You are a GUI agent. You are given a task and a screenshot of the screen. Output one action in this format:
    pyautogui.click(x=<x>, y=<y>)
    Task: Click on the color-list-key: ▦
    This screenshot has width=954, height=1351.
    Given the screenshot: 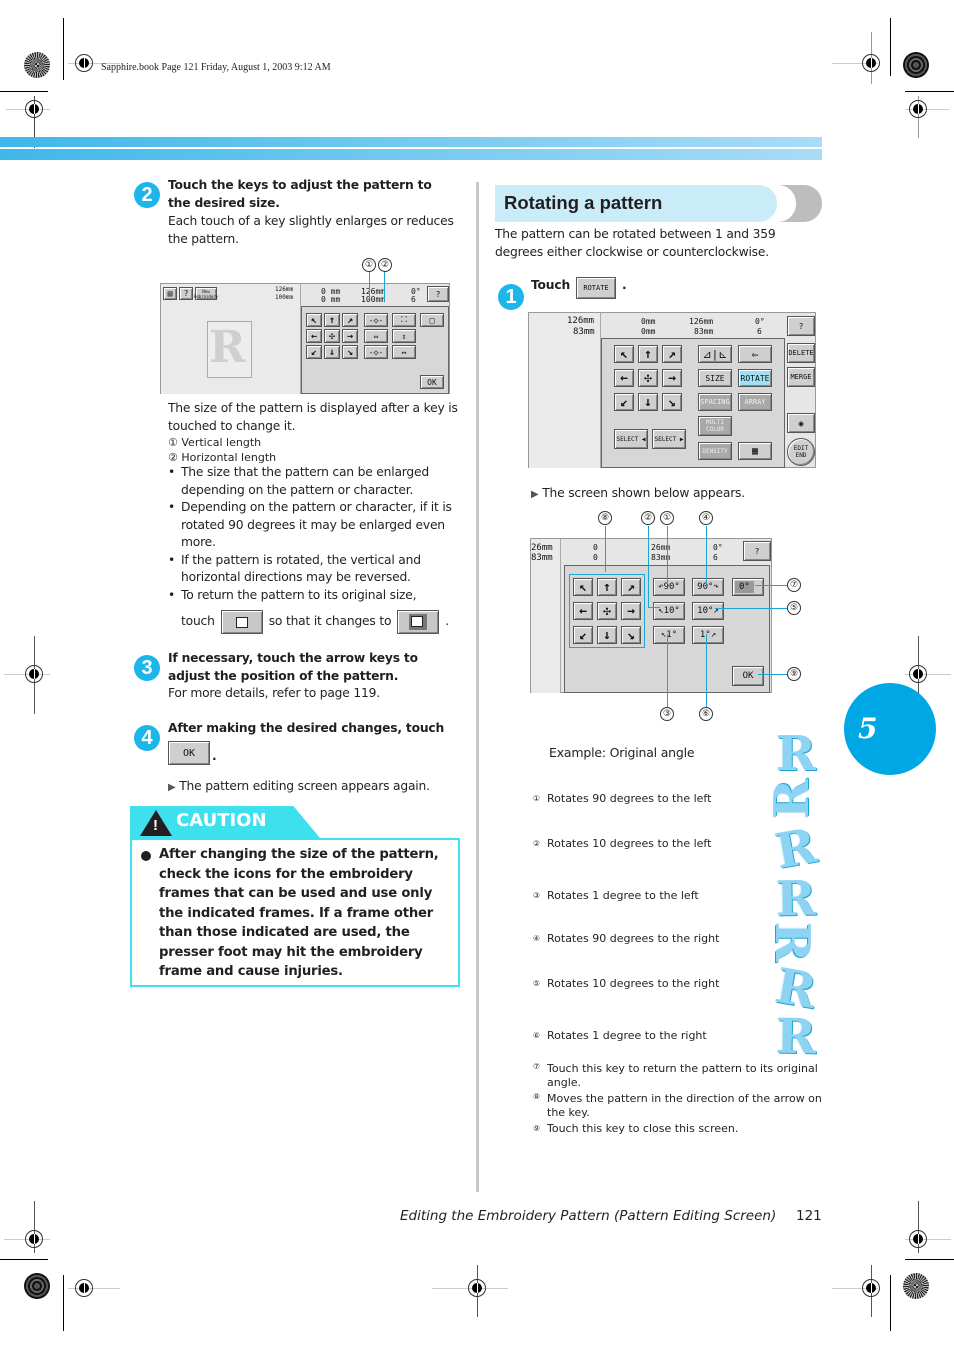 What is the action you would take?
    pyautogui.click(x=755, y=451)
    